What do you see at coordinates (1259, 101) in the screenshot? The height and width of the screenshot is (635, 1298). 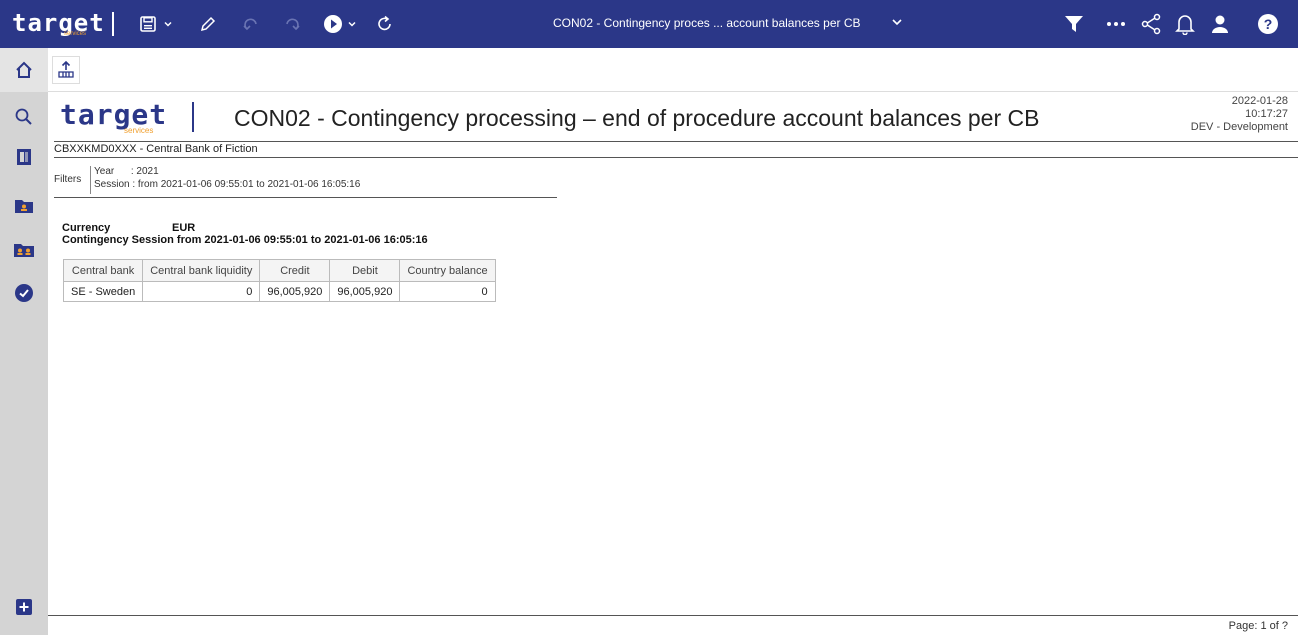 I see `report-date: 2022-01-28` at bounding box center [1259, 101].